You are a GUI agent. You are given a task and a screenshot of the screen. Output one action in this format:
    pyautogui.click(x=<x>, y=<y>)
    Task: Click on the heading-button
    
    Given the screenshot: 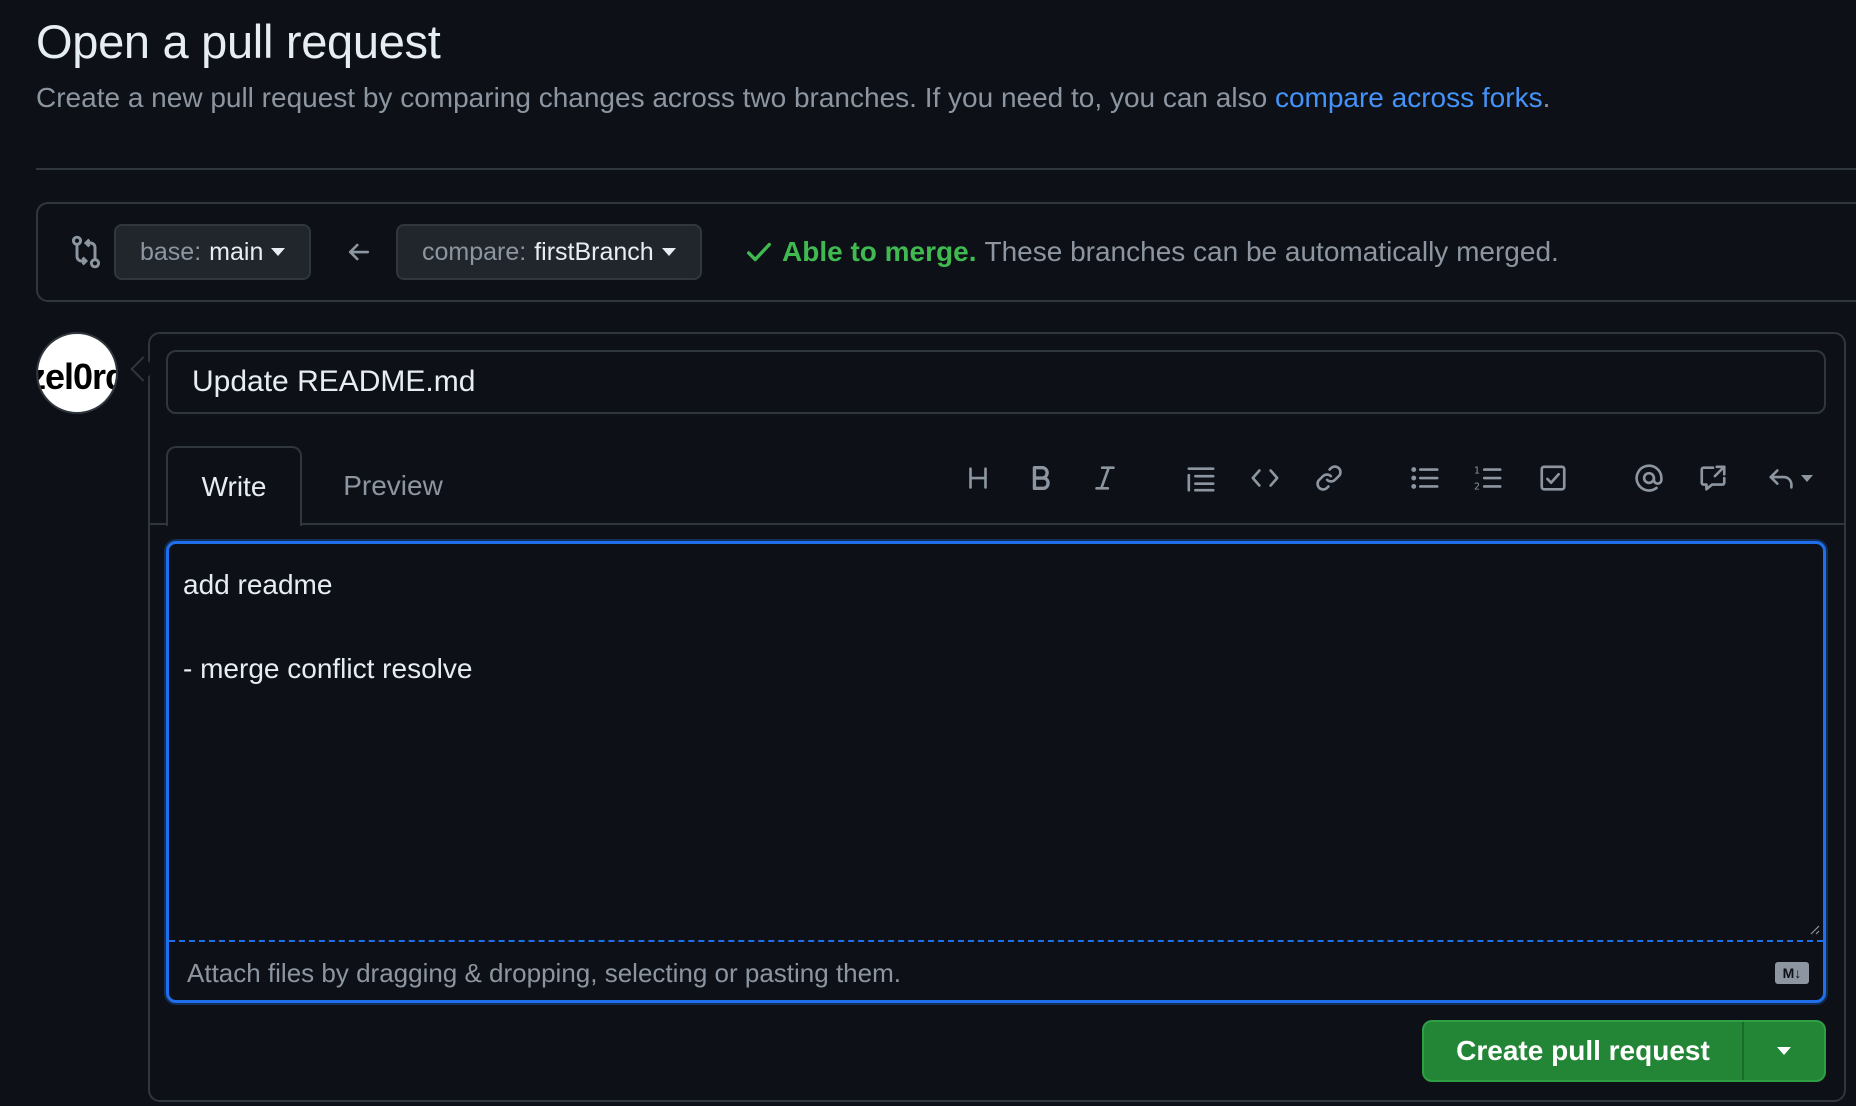 What is the action you would take?
    pyautogui.click(x=978, y=478)
    